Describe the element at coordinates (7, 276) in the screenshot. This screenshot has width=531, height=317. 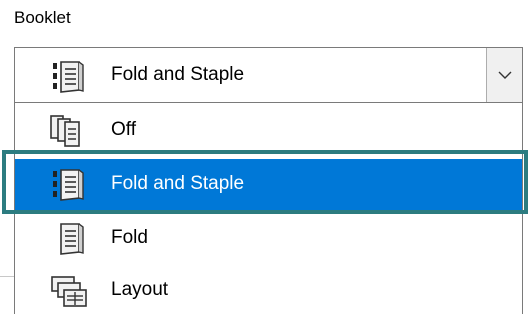
I see `divider` at that location.